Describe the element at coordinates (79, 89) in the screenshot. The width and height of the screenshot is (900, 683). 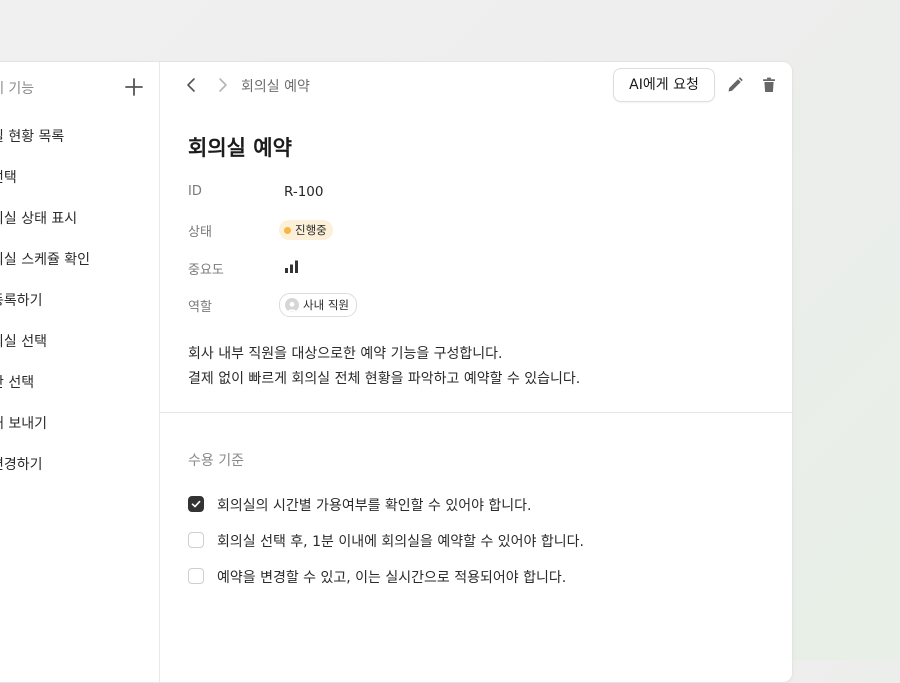
I see `sidebar-header: 세 기능` at that location.